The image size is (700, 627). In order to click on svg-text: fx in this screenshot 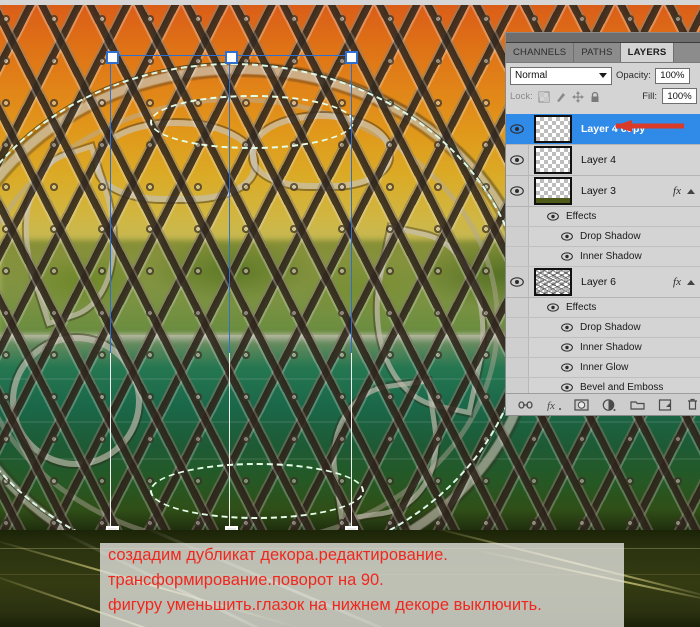, I will do `click(551, 405)`.